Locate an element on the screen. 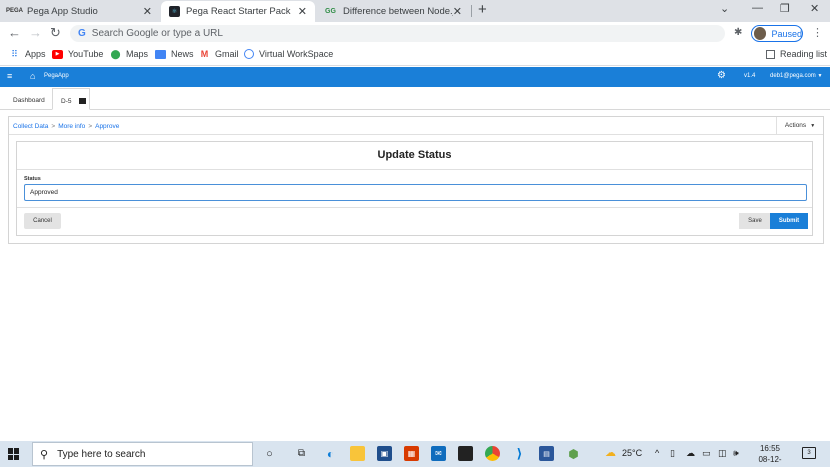 The width and height of the screenshot is (830, 467). notification-icon: 3 is located at coordinates (809, 453).